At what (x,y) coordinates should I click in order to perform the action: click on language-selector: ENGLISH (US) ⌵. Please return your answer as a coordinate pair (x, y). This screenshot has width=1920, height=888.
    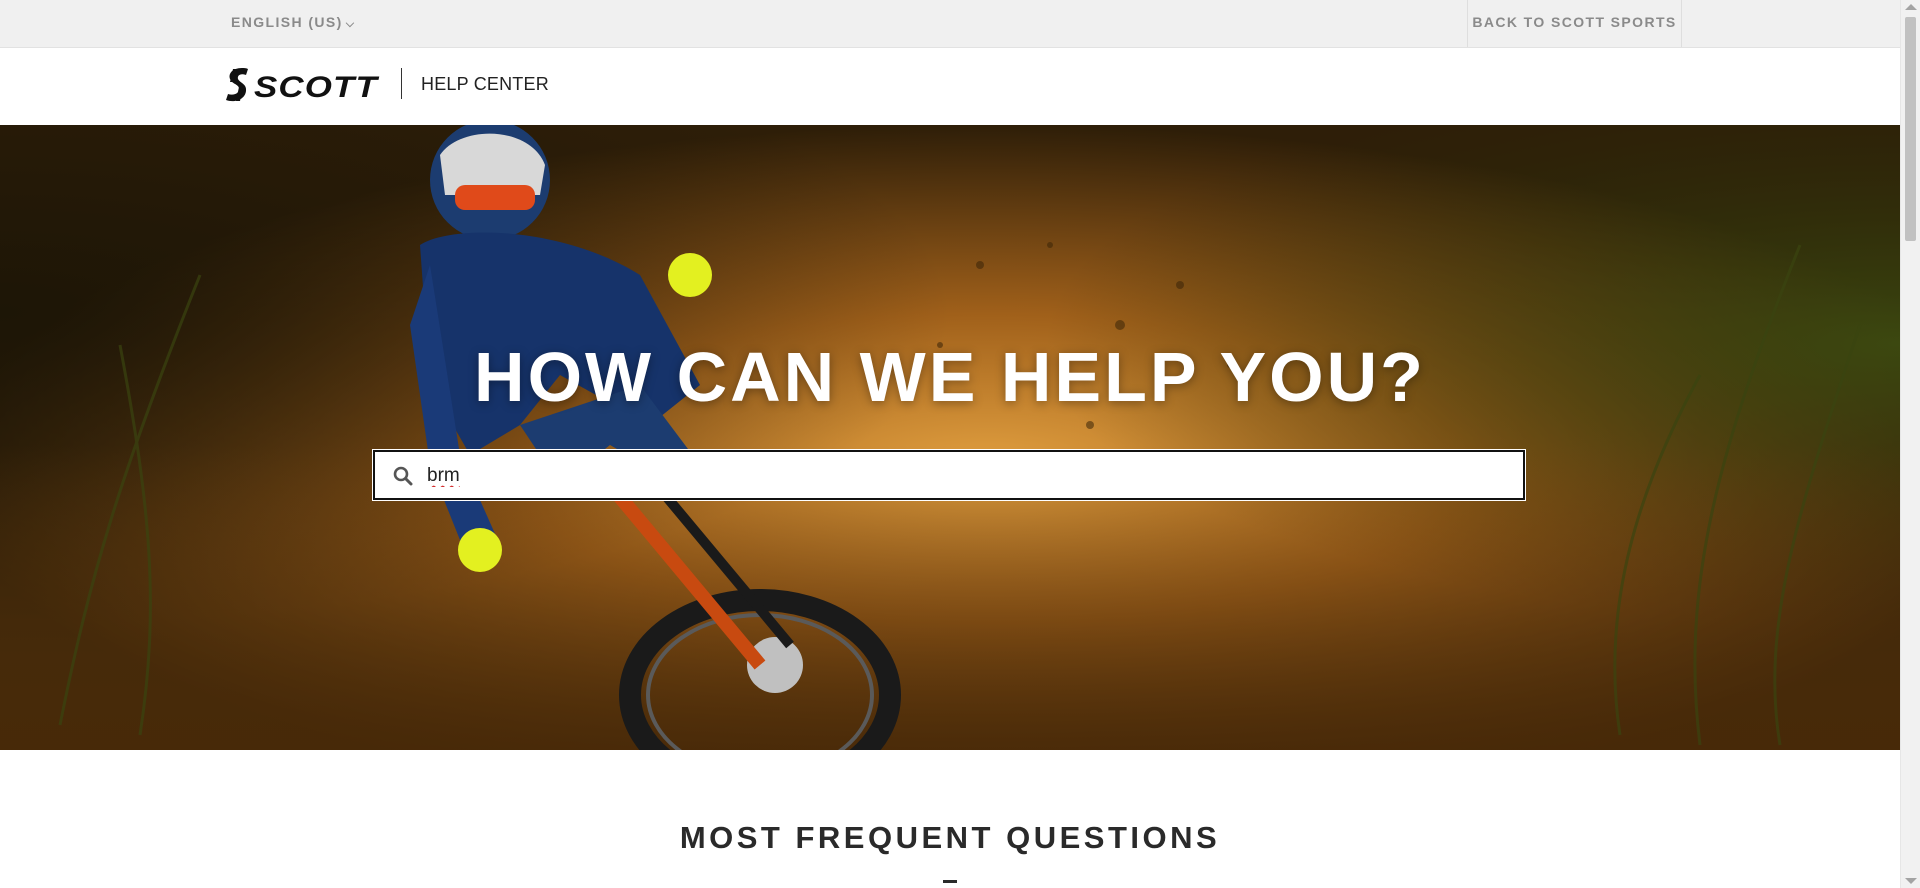
    Looking at the image, I should click on (293, 23).